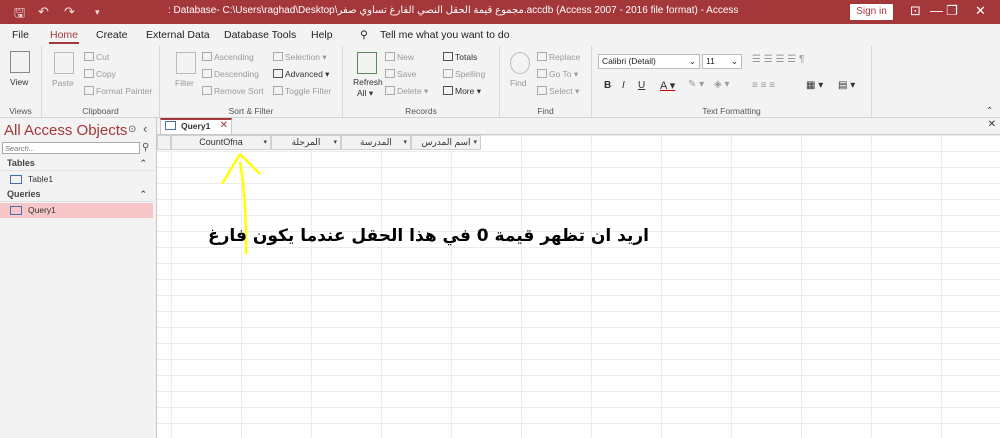 The height and width of the screenshot is (438, 1000). I want to click on copy-button: Copy, so click(100, 74).